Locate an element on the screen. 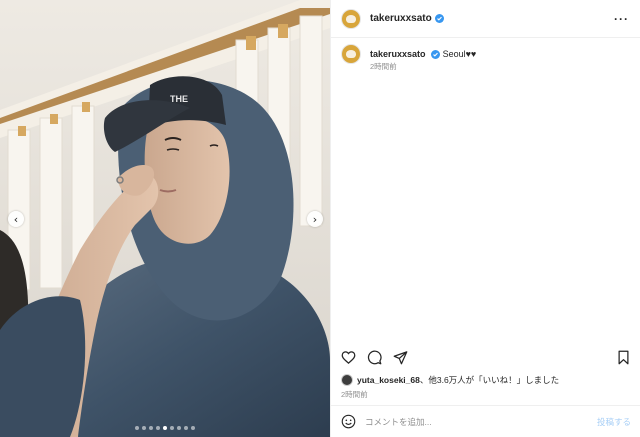  share-icon is located at coordinates (400, 357).